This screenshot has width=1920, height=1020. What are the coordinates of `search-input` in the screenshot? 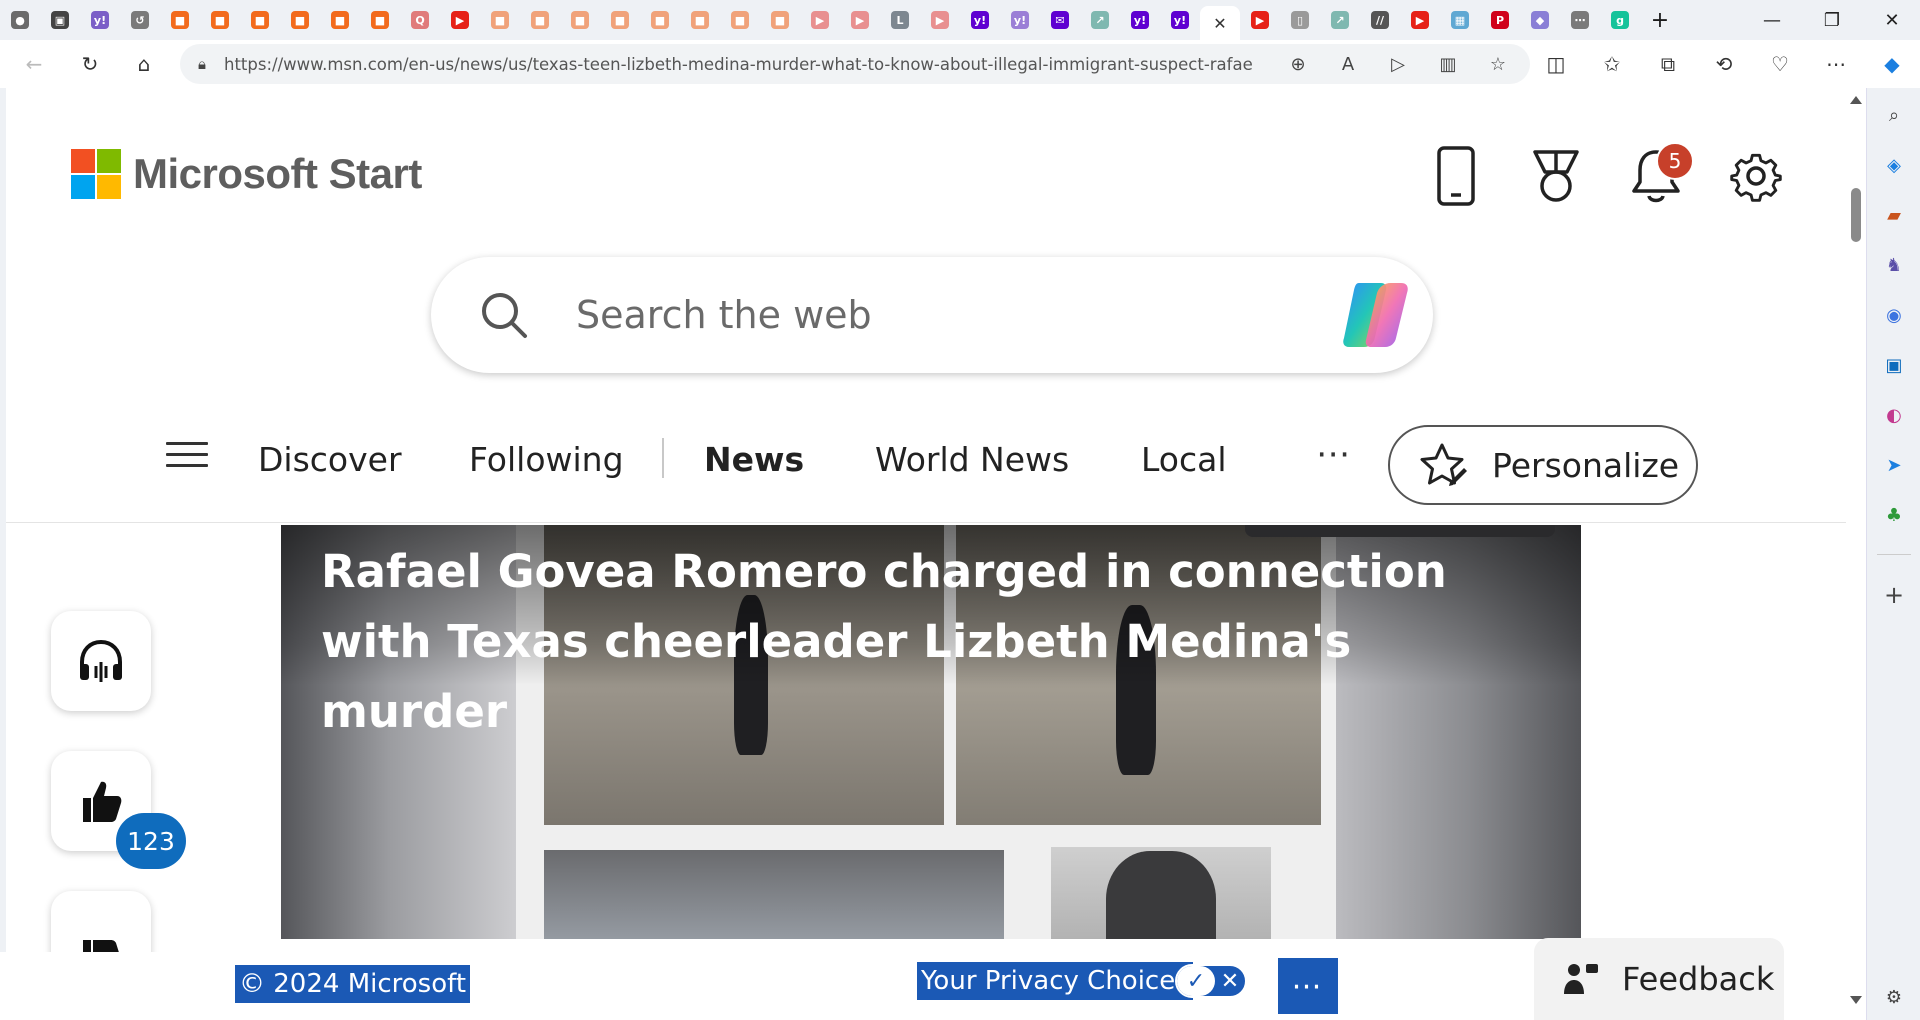 It's located at (936, 315).